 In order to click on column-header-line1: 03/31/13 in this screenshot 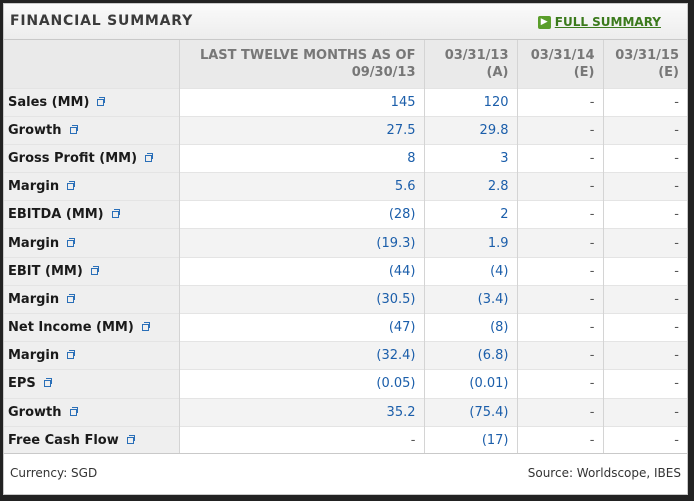, I will do `click(476, 55)`.